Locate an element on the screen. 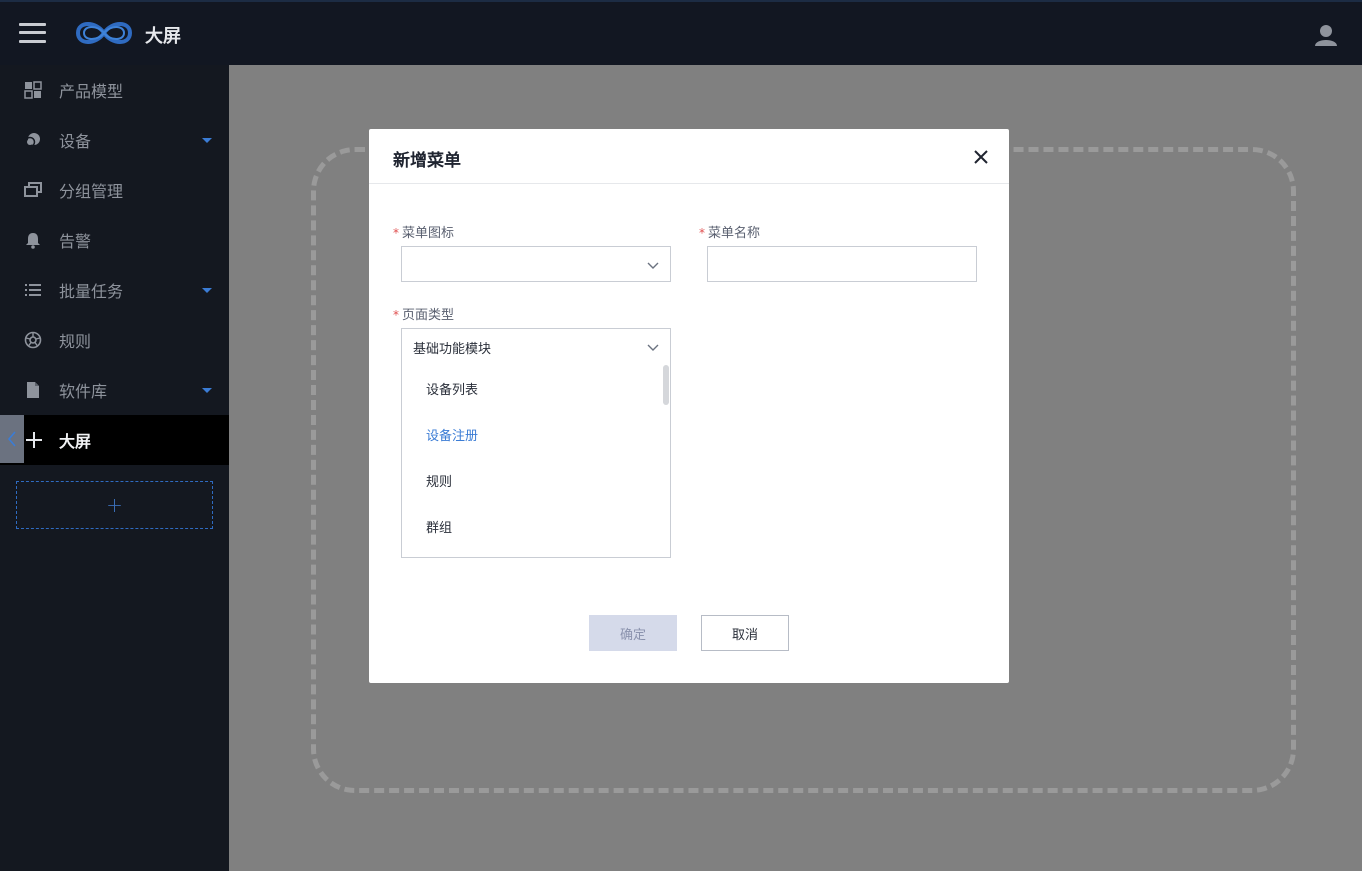 The image size is (1362, 871). sidebar-item-label: 软件库 is located at coordinates (83, 391).